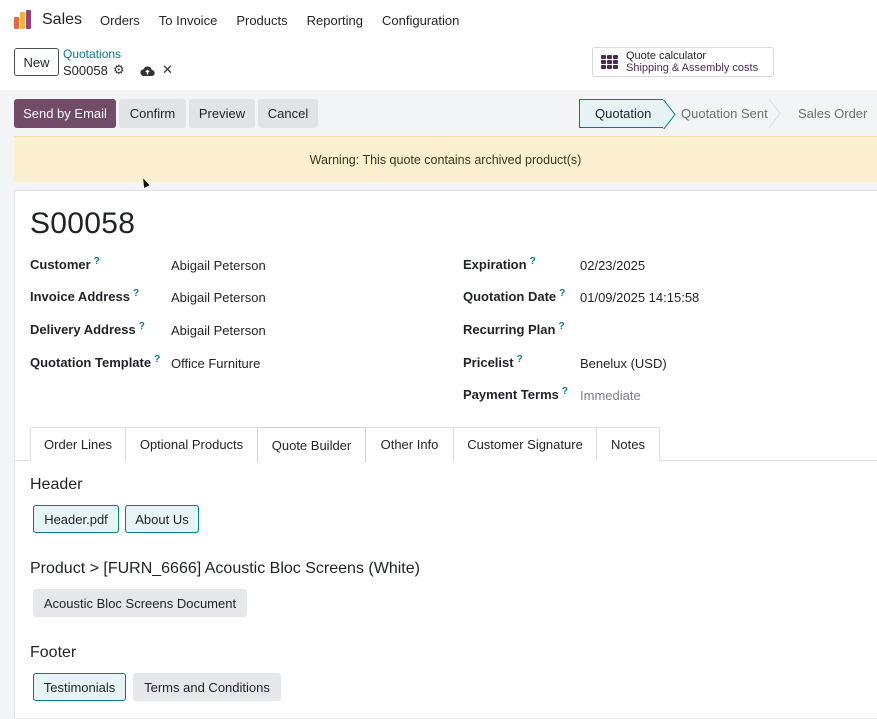 The image size is (877, 719). I want to click on payment-terms-label: Payment Terms?, so click(515, 394).